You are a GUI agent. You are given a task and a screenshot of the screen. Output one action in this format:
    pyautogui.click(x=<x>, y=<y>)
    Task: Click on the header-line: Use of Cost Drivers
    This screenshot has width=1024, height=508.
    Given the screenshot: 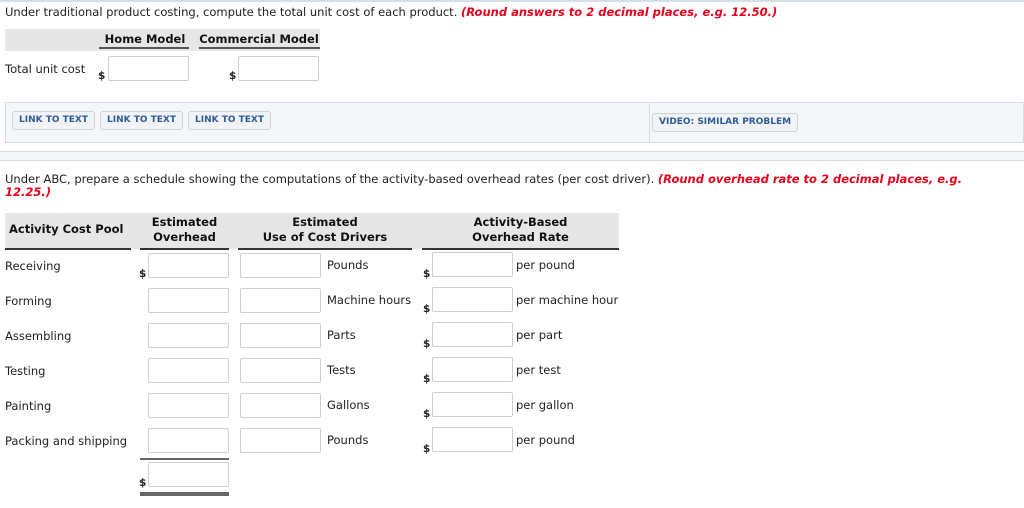 What is the action you would take?
    pyautogui.click(x=325, y=237)
    